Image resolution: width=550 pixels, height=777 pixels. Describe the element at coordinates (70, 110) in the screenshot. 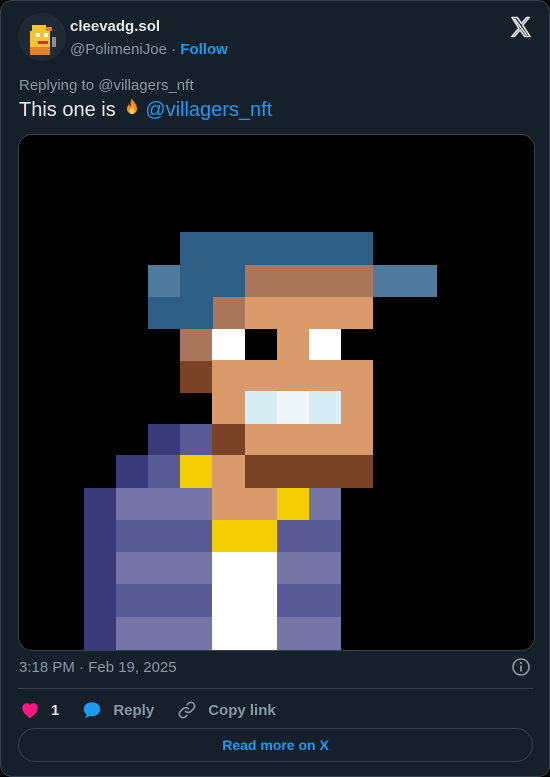

I see `tweet-text-body: This one is` at that location.